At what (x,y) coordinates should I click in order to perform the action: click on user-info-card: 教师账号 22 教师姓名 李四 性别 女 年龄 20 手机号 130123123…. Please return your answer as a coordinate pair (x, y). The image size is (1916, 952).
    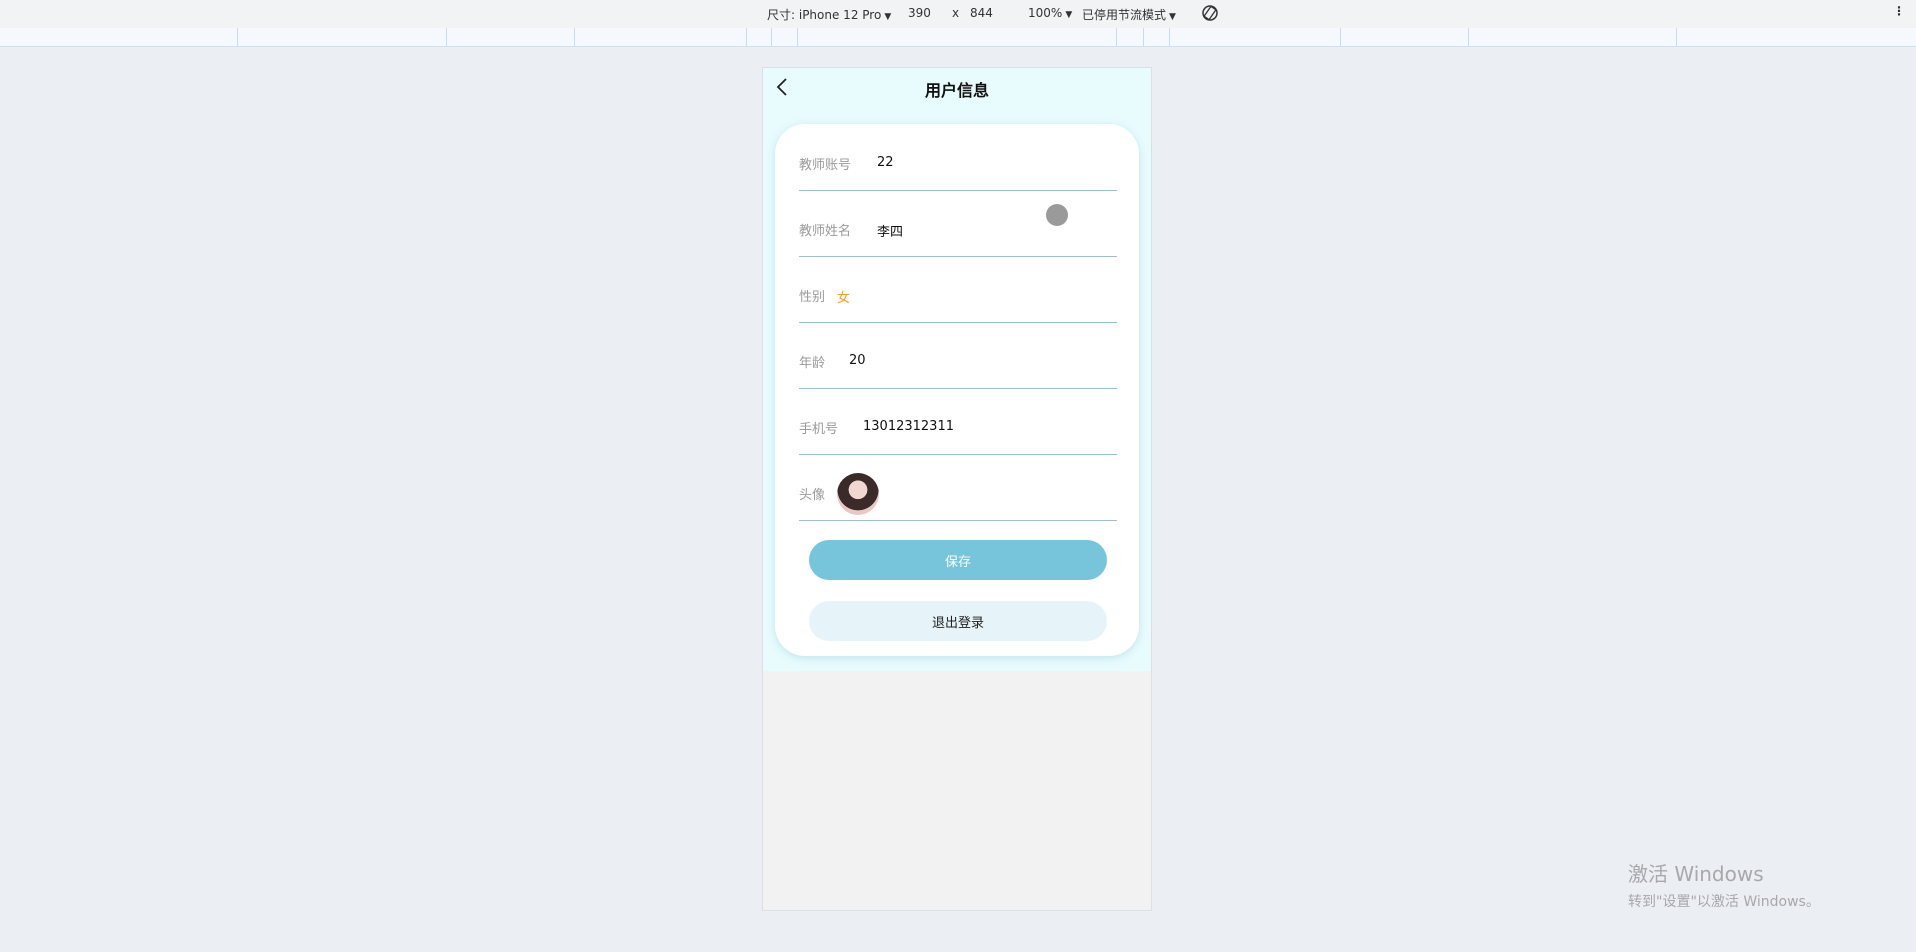
    Looking at the image, I should click on (957, 390).